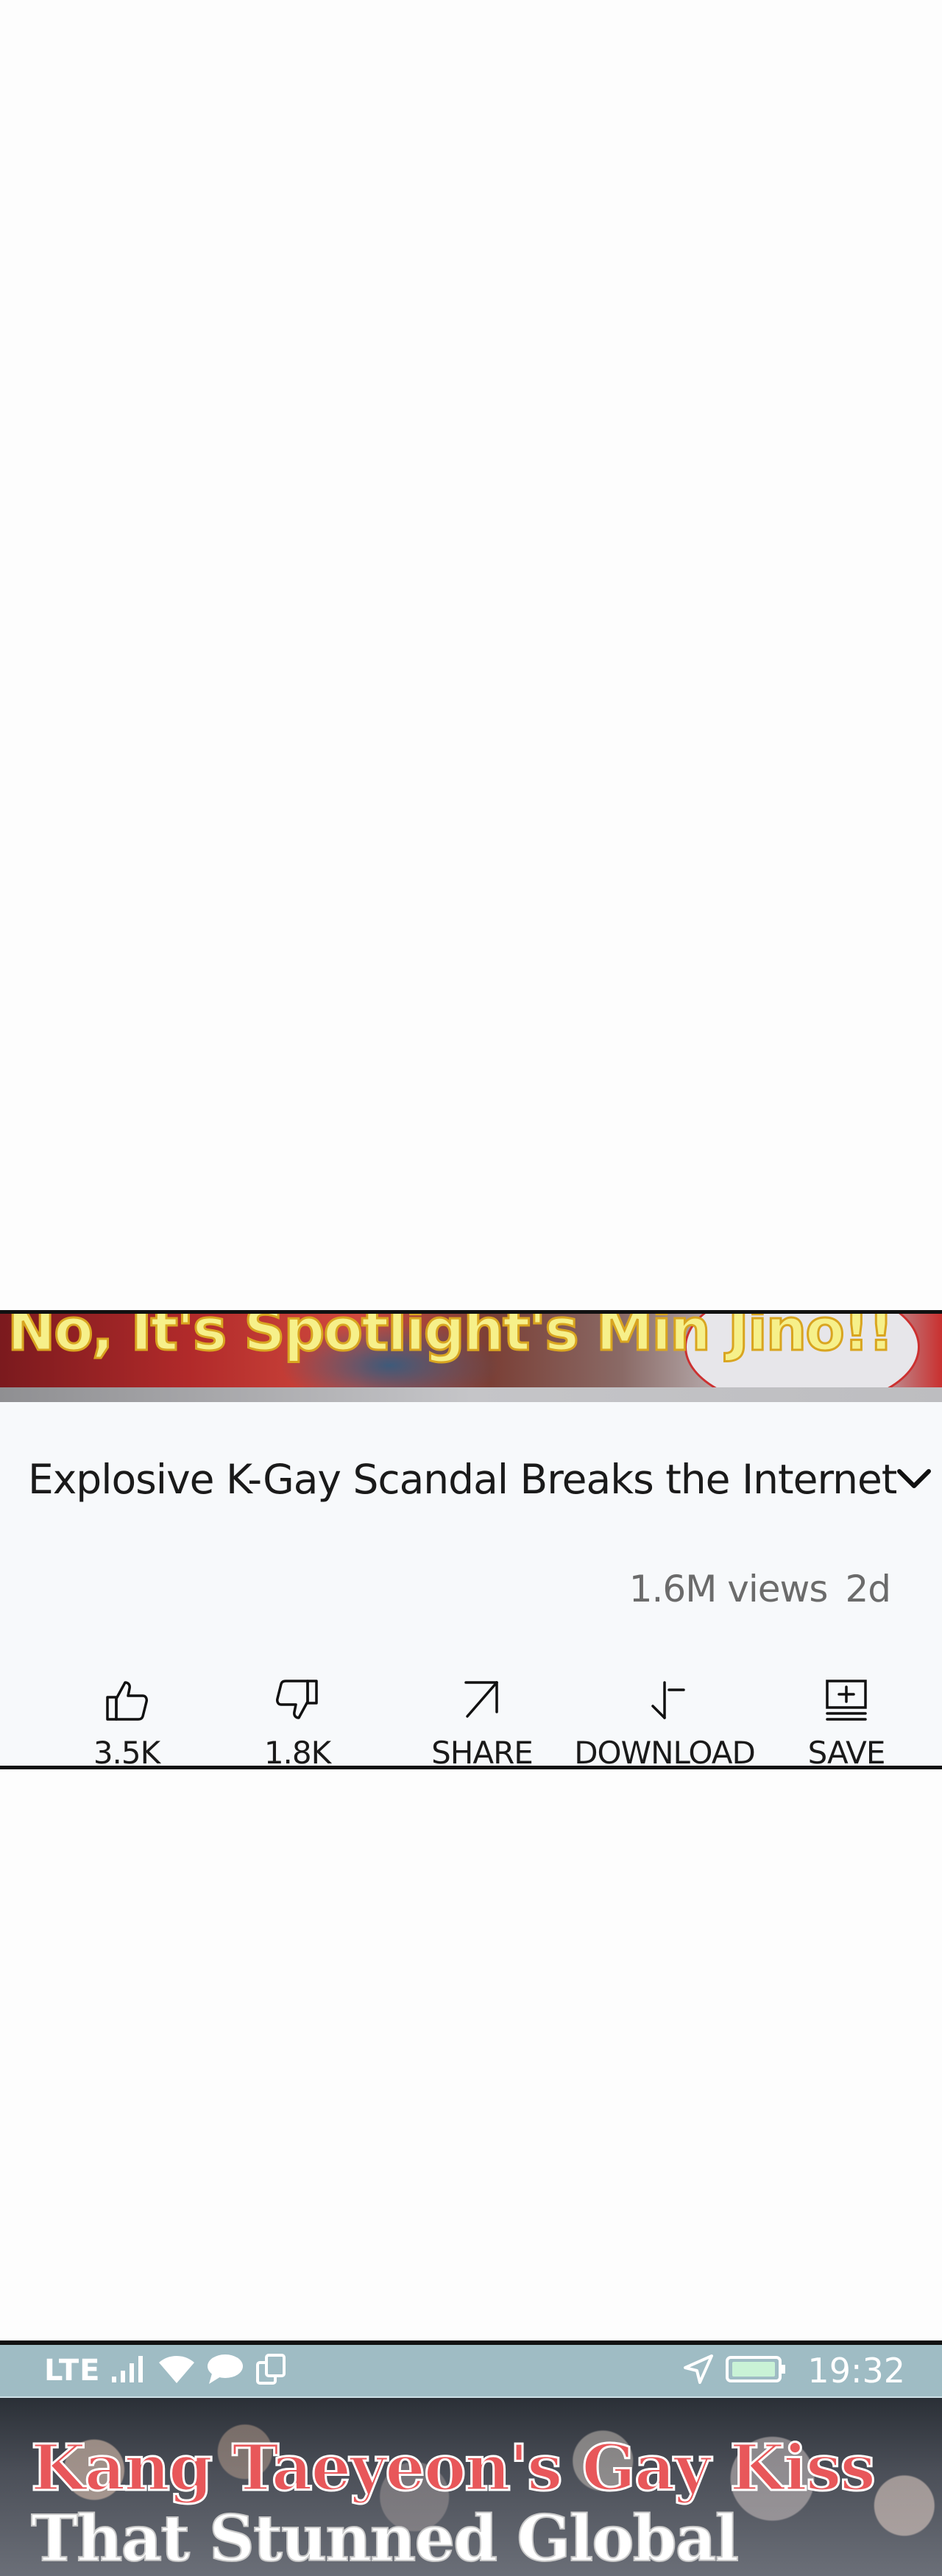  I want to click on like-button: 3.5K, so click(126, 1721).